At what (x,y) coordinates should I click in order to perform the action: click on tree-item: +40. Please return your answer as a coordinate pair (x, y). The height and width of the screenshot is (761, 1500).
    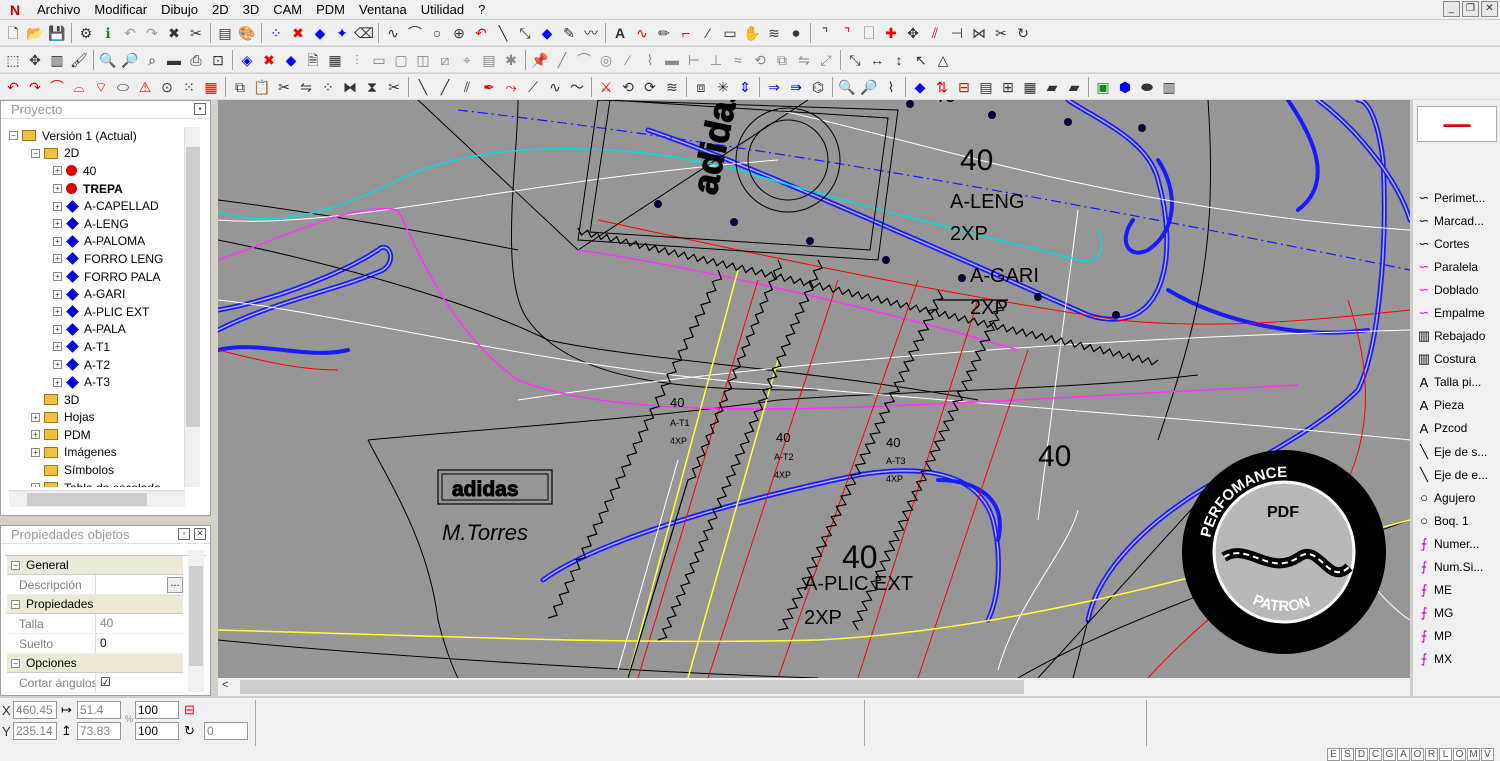
    Looking at the image, I should click on (97, 171).